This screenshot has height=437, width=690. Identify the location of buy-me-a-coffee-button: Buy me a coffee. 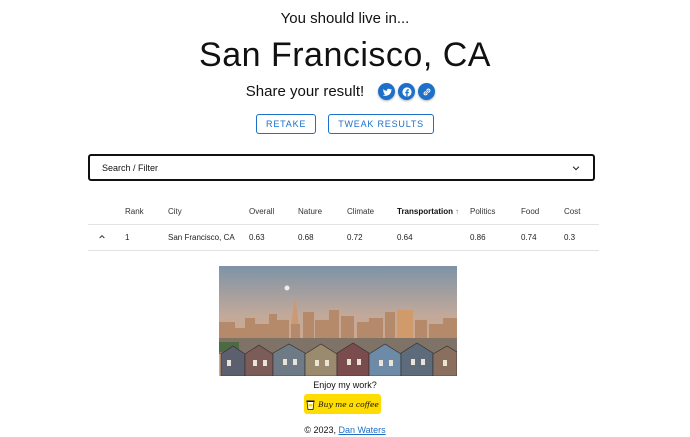
(342, 404).